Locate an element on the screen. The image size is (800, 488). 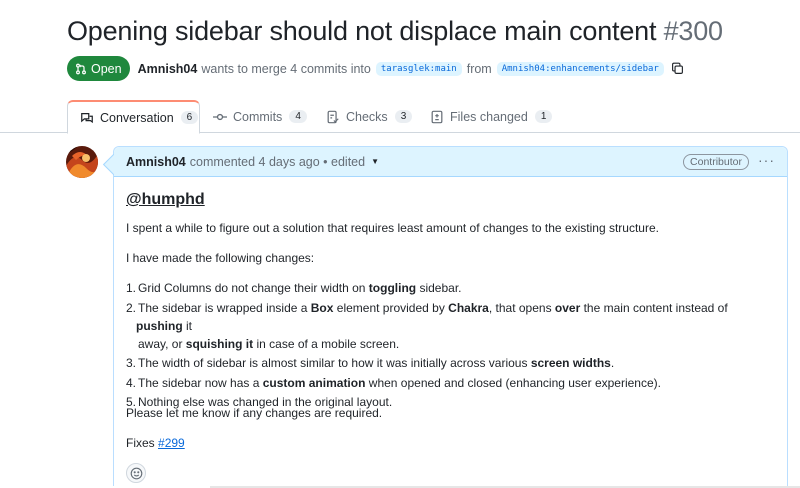
head-branch: Amnish04:enhancements/sidebar is located at coordinates (580, 68).